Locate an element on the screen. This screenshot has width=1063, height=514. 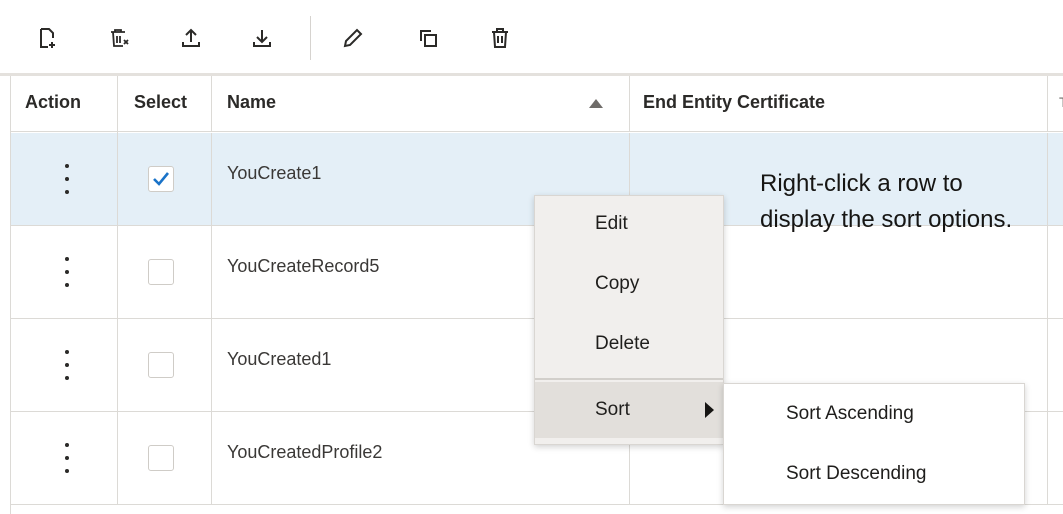
menu-item-sort: Sort is located at coordinates (629, 410).